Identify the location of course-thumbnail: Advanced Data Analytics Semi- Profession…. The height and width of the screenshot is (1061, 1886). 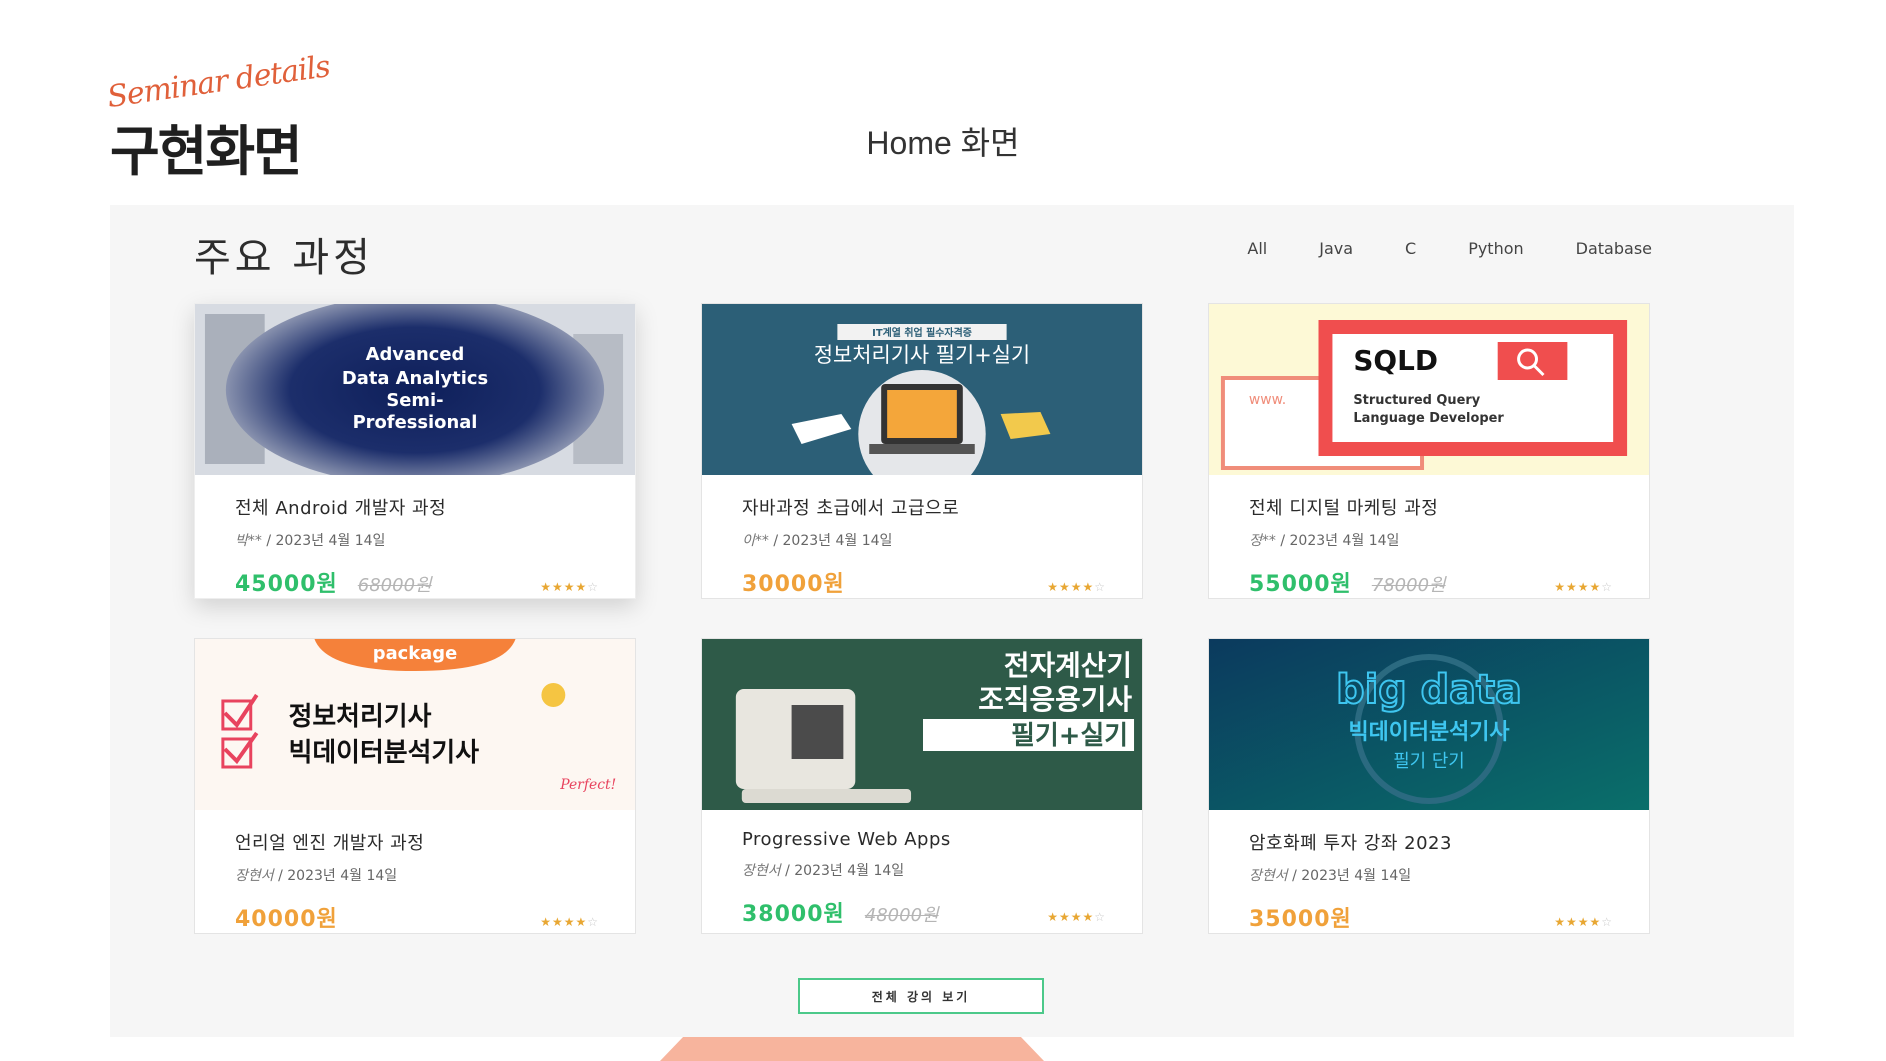
(415, 389).